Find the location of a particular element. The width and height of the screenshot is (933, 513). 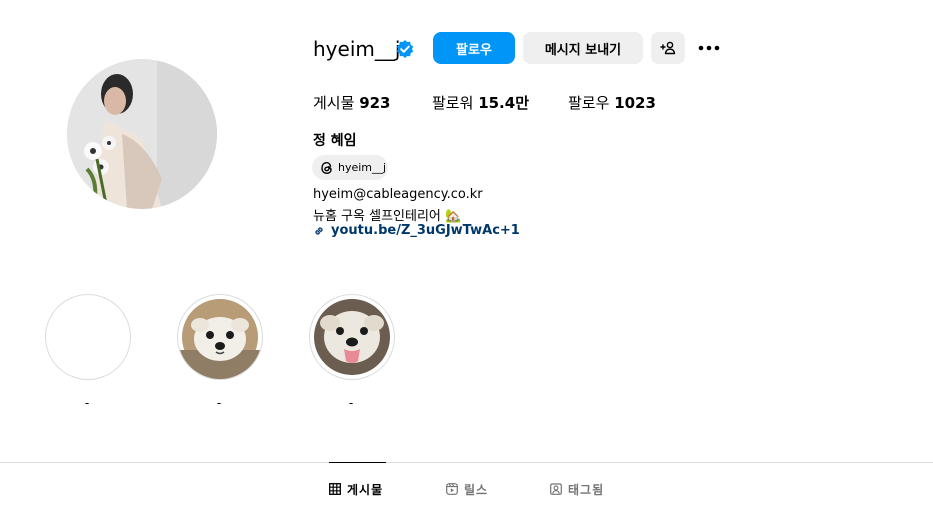

tab-tagged: 태그됨 is located at coordinates (577, 489).